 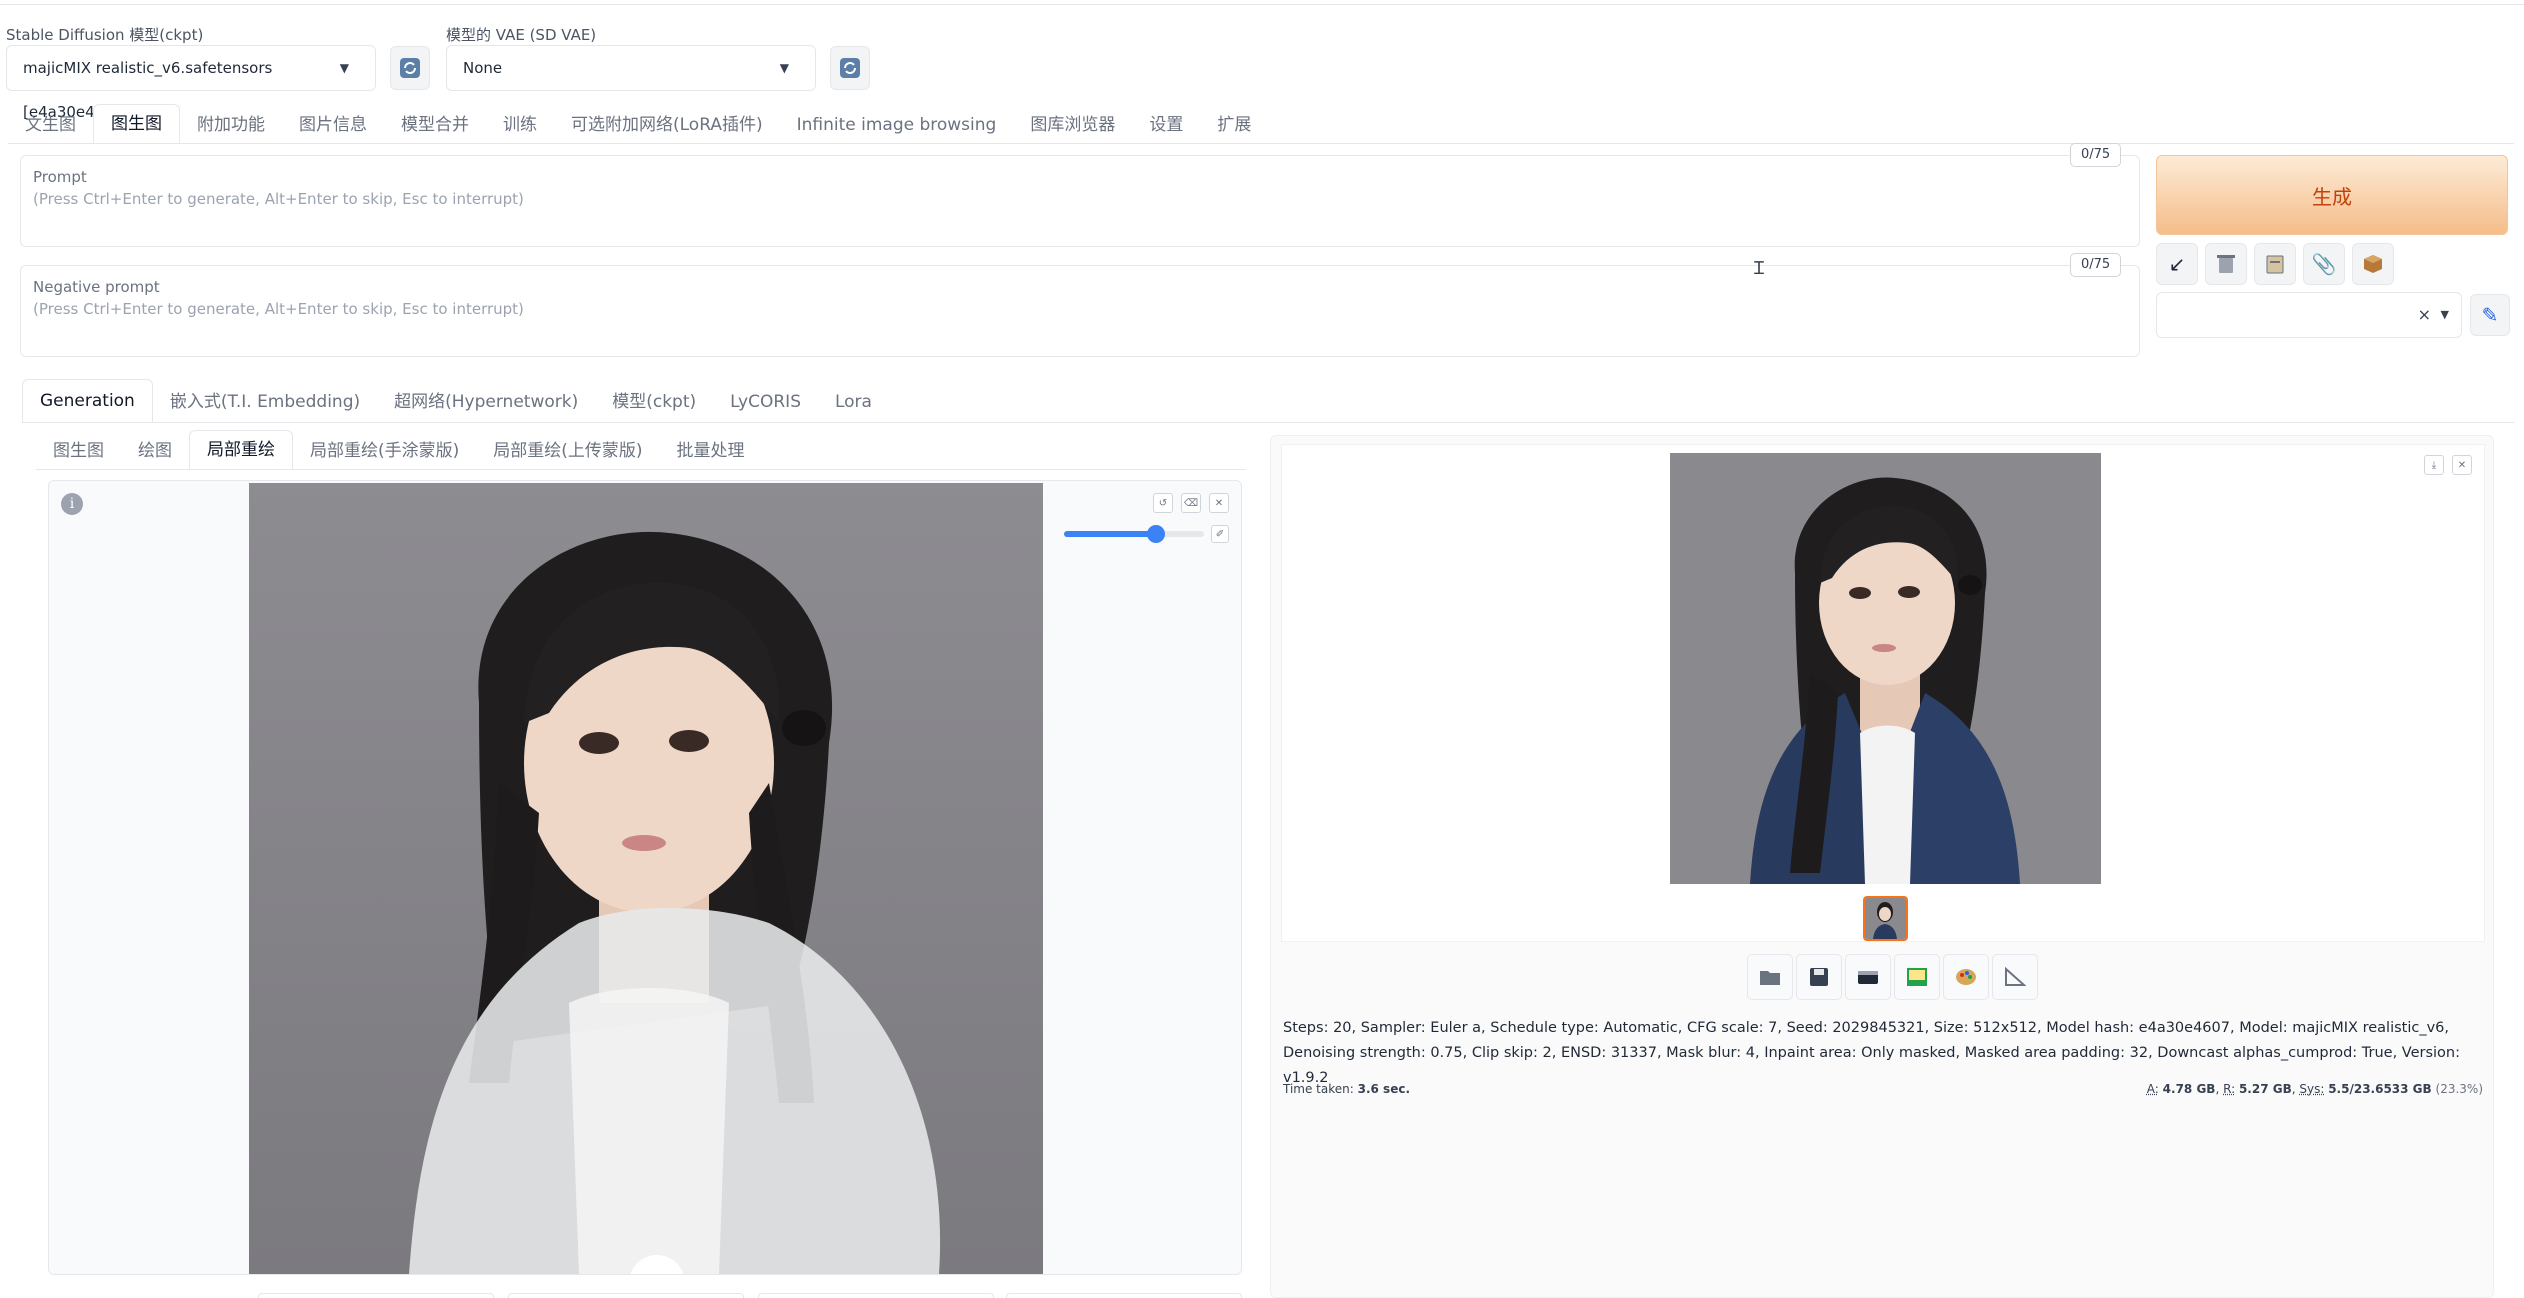 I want to click on send-to-inpaint-button, so click(x=1966, y=977).